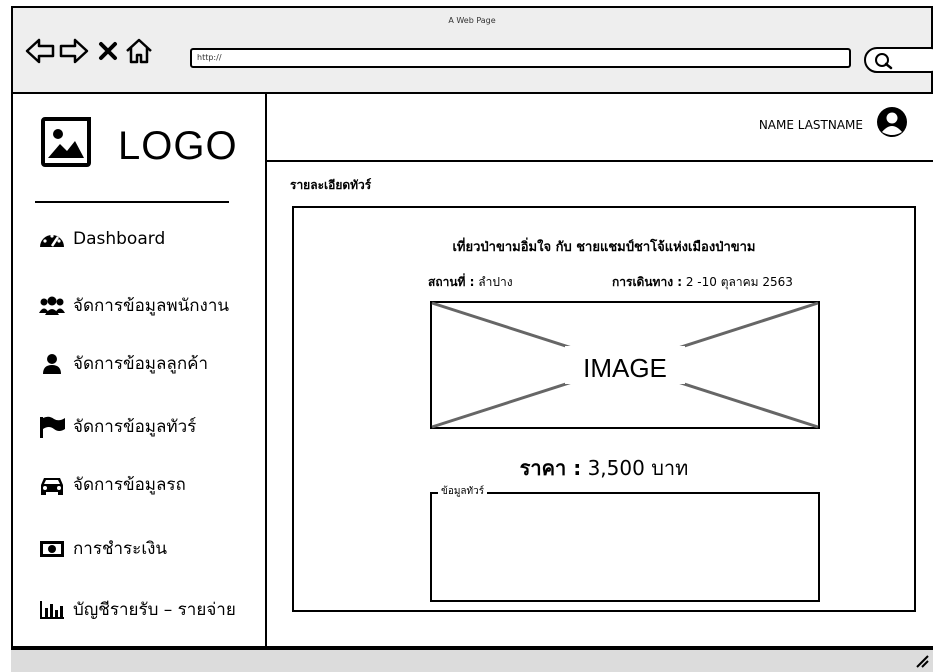 The image size is (933, 672). Describe the element at coordinates (52, 610) in the screenshot. I see `bar-chart-icon` at that location.